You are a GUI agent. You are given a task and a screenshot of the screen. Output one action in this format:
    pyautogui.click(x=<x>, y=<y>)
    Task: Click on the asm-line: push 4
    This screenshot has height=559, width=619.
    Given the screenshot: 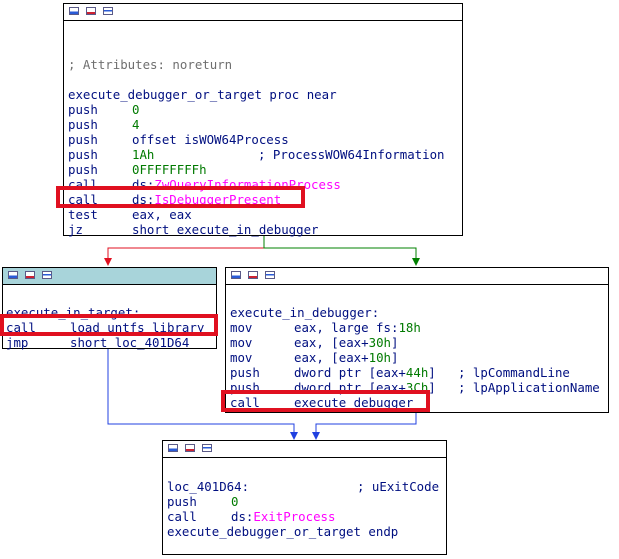 What is the action you would take?
    pyautogui.click(x=103, y=124)
    